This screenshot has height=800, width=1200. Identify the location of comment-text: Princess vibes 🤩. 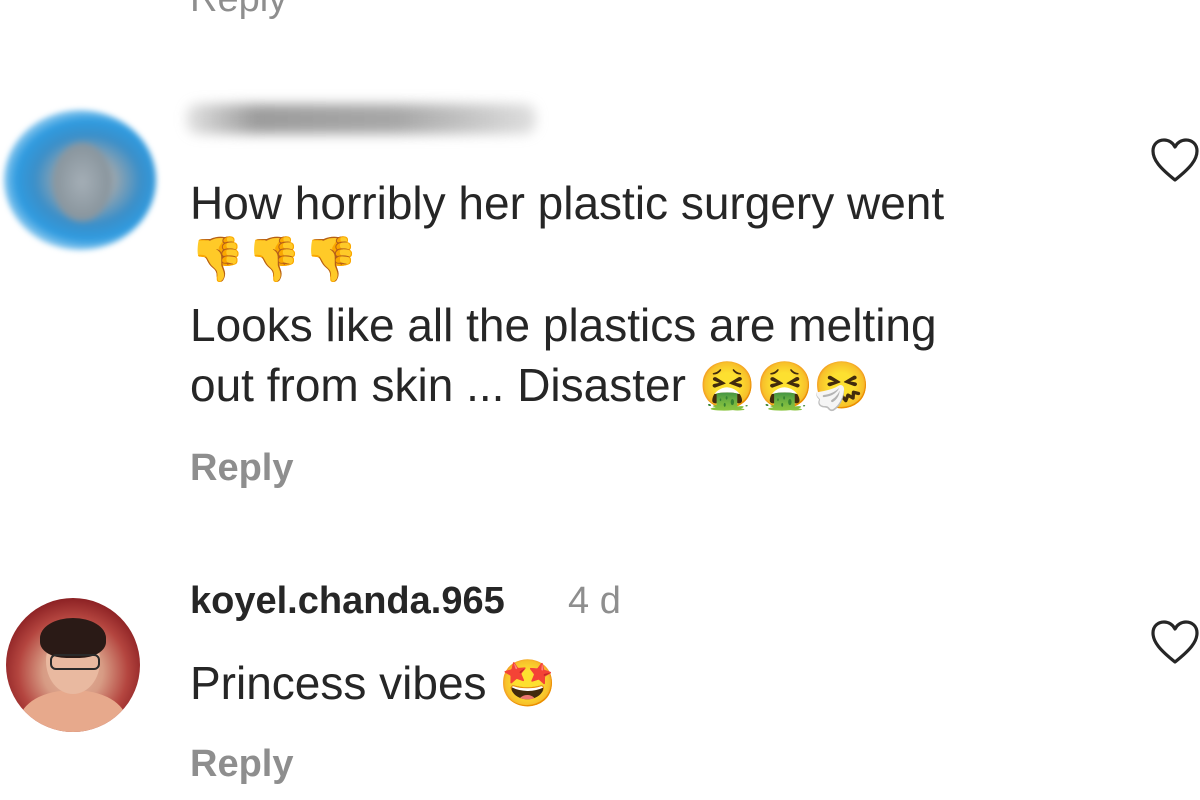
(373, 683).